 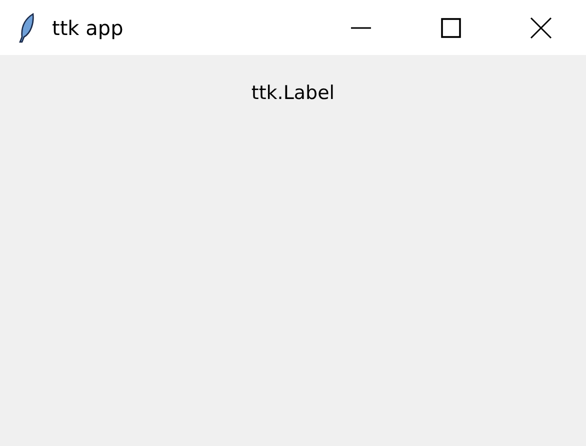 What do you see at coordinates (27, 27) in the screenshot?
I see `feather-icon` at bounding box center [27, 27].